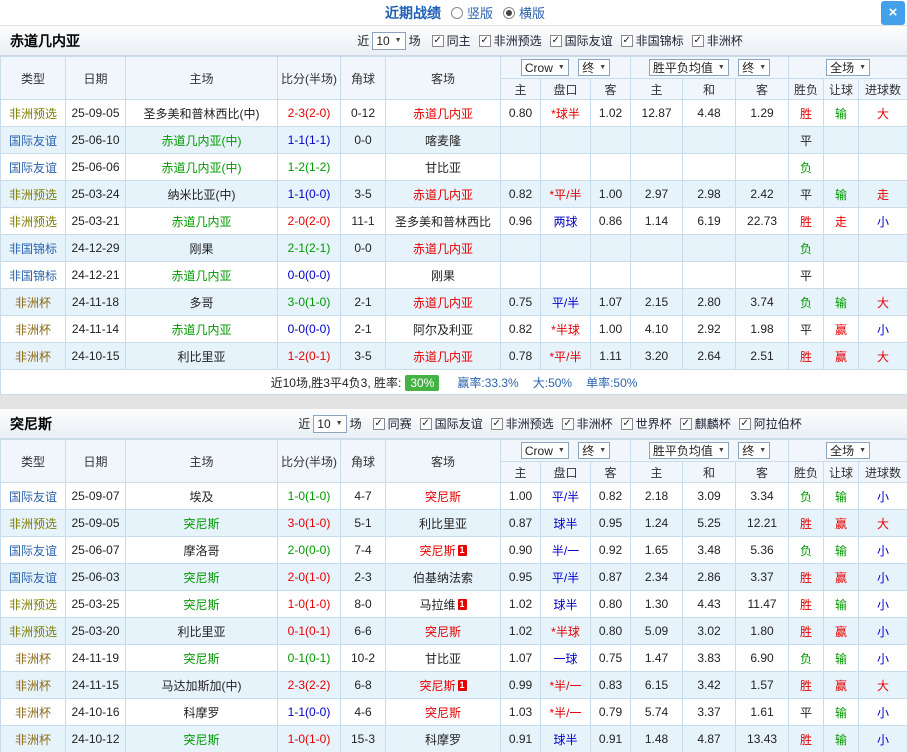 This screenshot has width=907, height=752. Describe the element at coordinates (309, 221) in the screenshot. I see `match-score: 2-0(2-0)` at that location.